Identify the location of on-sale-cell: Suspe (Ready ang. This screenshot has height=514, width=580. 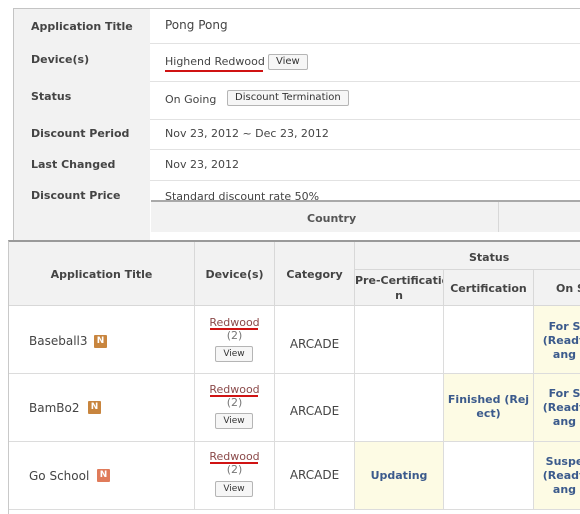
(557, 476).